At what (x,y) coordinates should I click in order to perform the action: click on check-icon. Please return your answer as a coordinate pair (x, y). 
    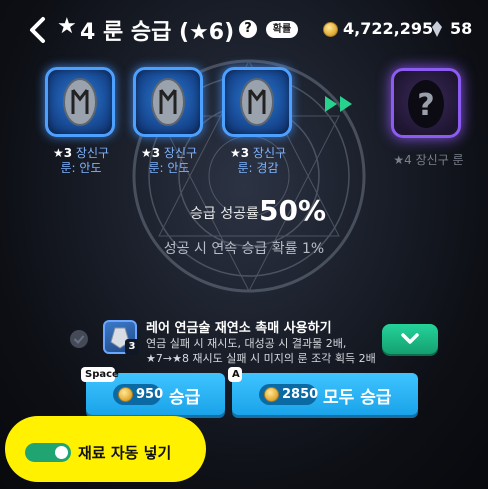
    Looking at the image, I should click on (79, 339).